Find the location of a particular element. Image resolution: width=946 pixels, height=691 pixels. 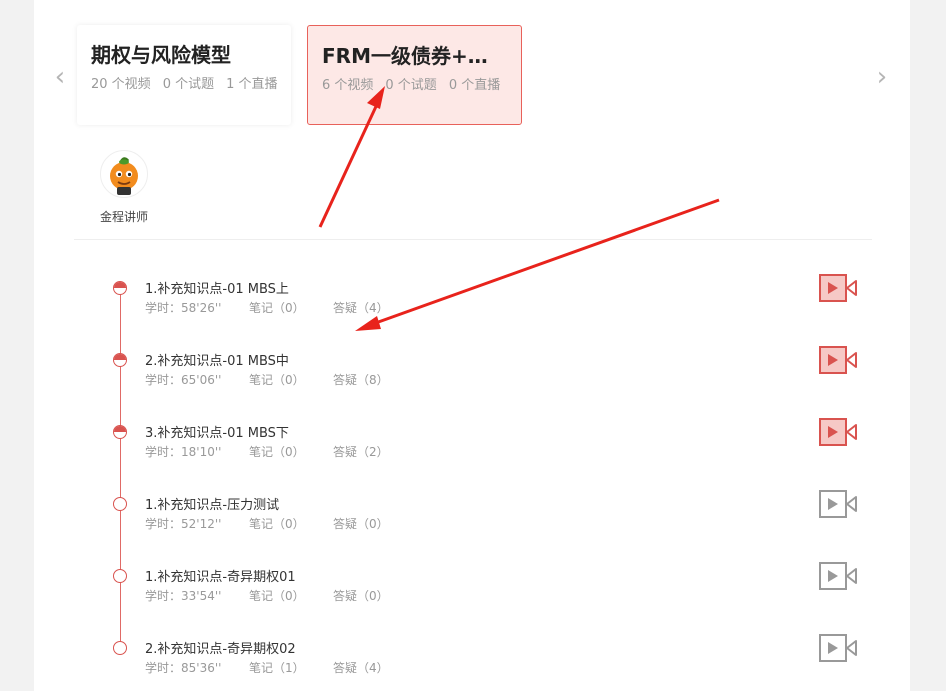

carousel-prev-icon: ‹ is located at coordinates (60, 77).